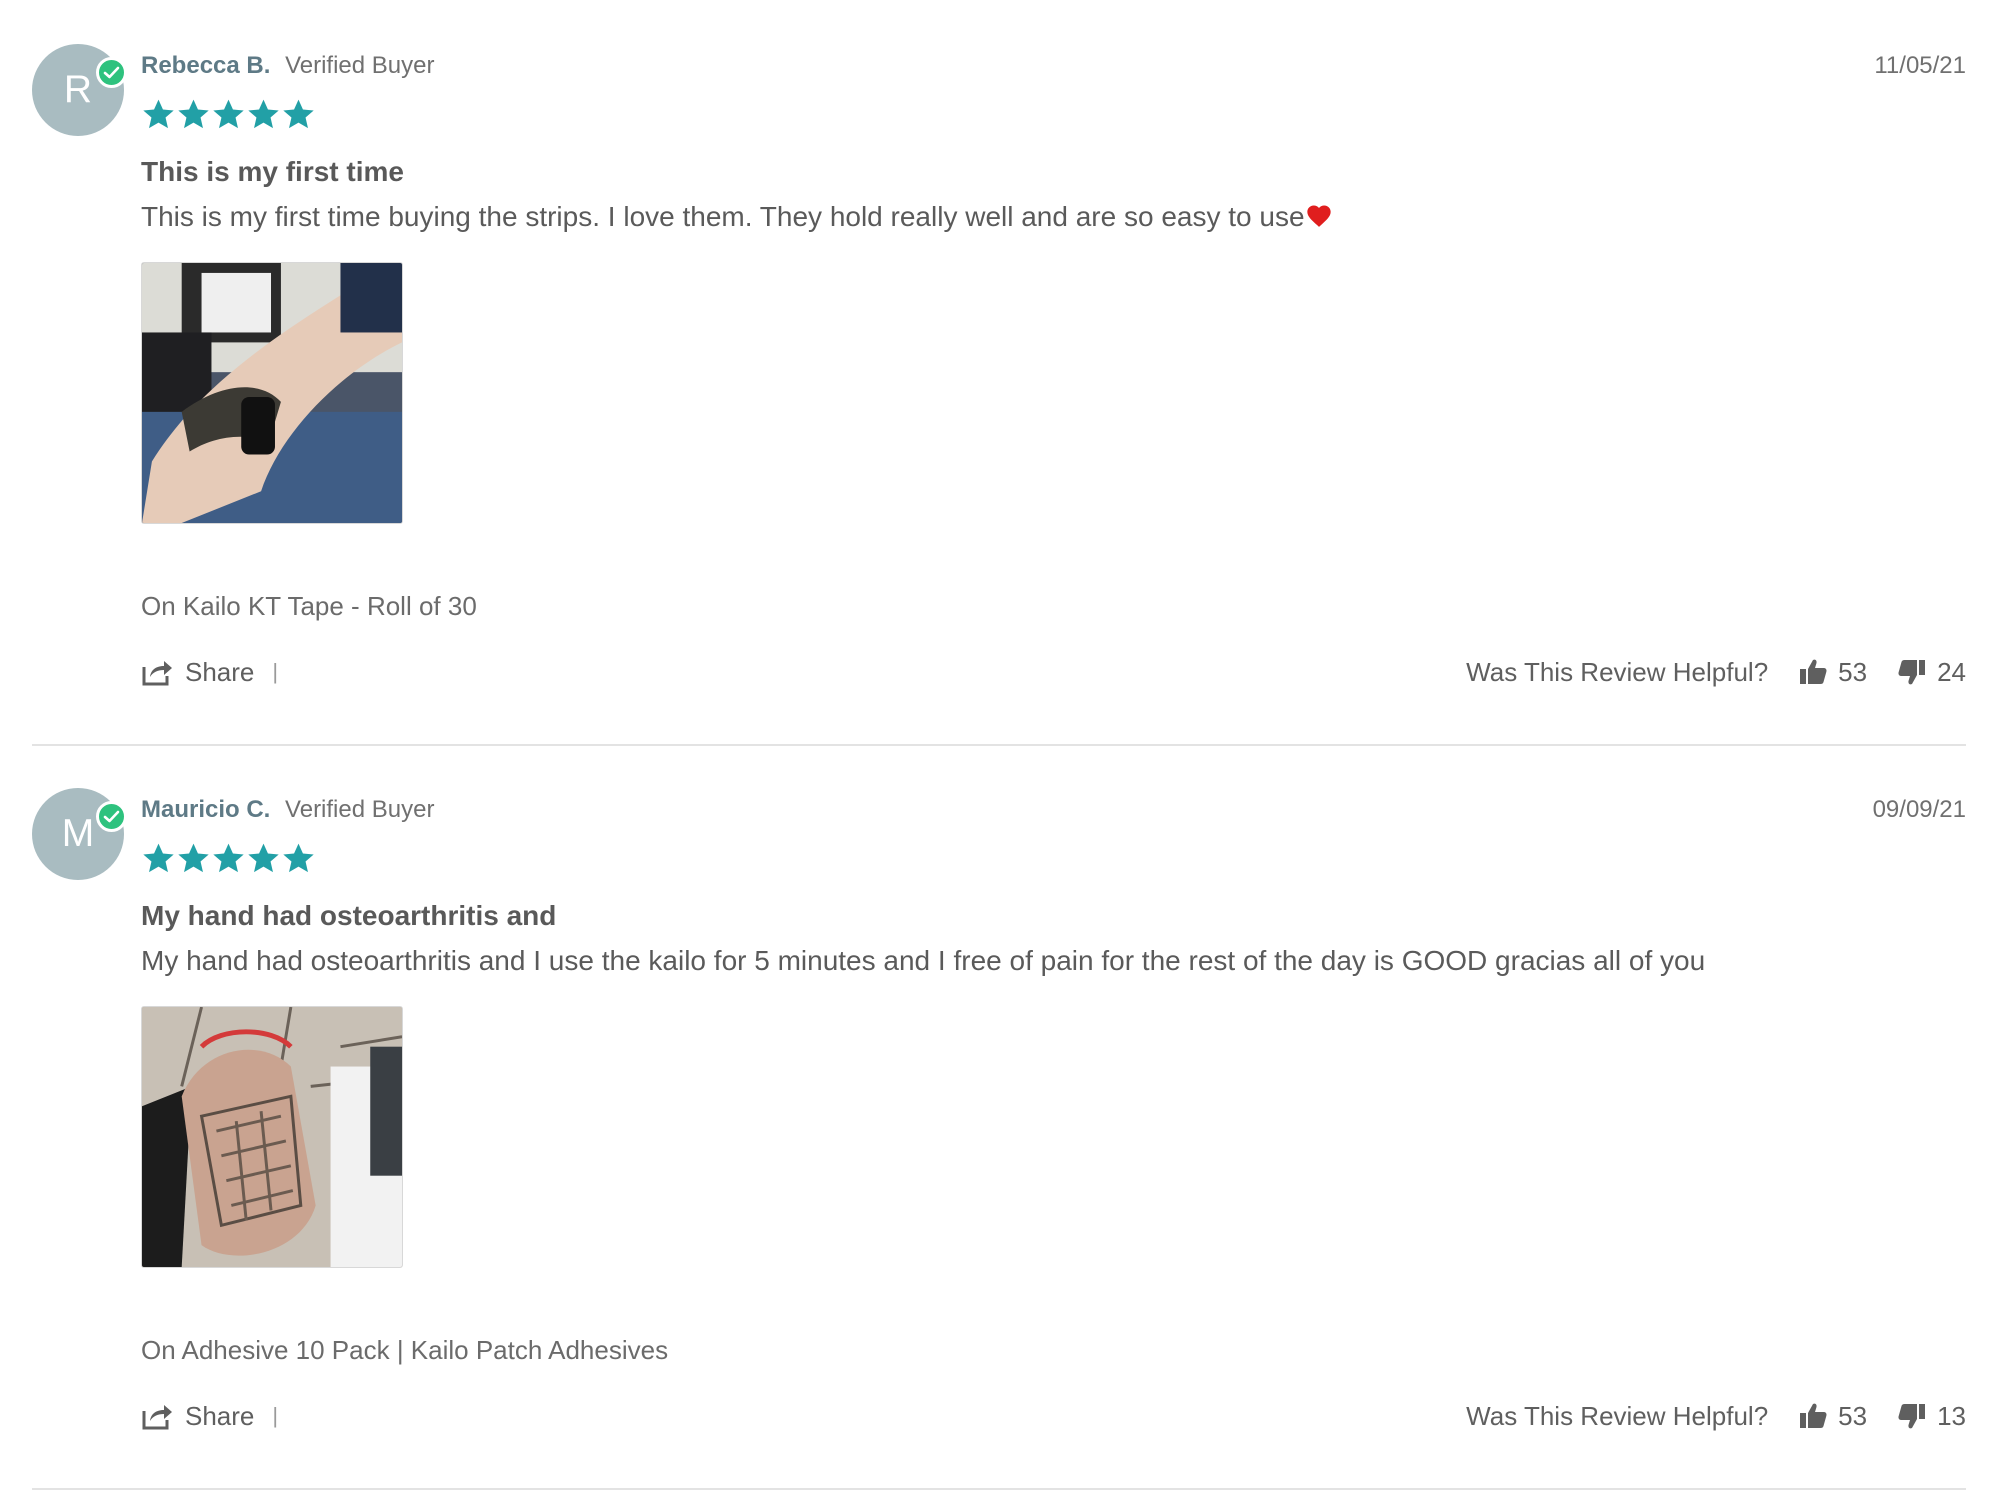 This screenshot has width=2000, height=1500. Describe the element at coordinates (1951, 1416) in the screenshot. I see `thumbs-down-count: 13` at that location.